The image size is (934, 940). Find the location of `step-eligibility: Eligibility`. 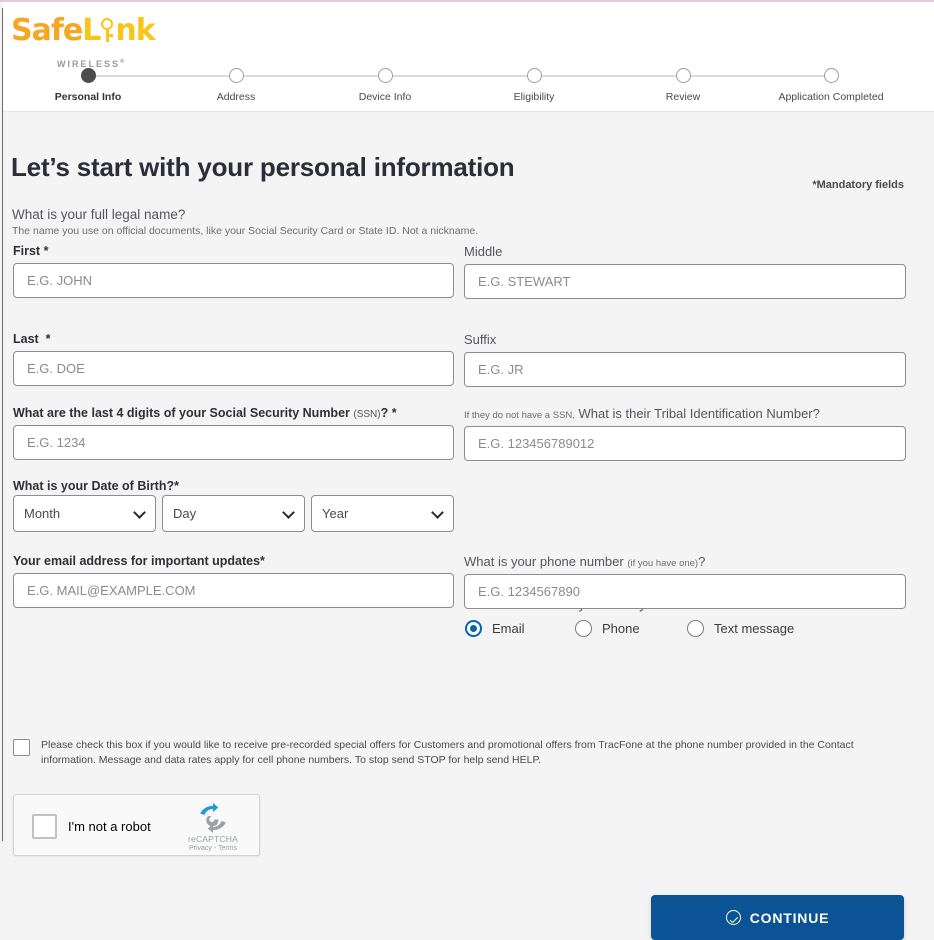

step-eligibility: Eligibility is located at coordinates (534, 82).